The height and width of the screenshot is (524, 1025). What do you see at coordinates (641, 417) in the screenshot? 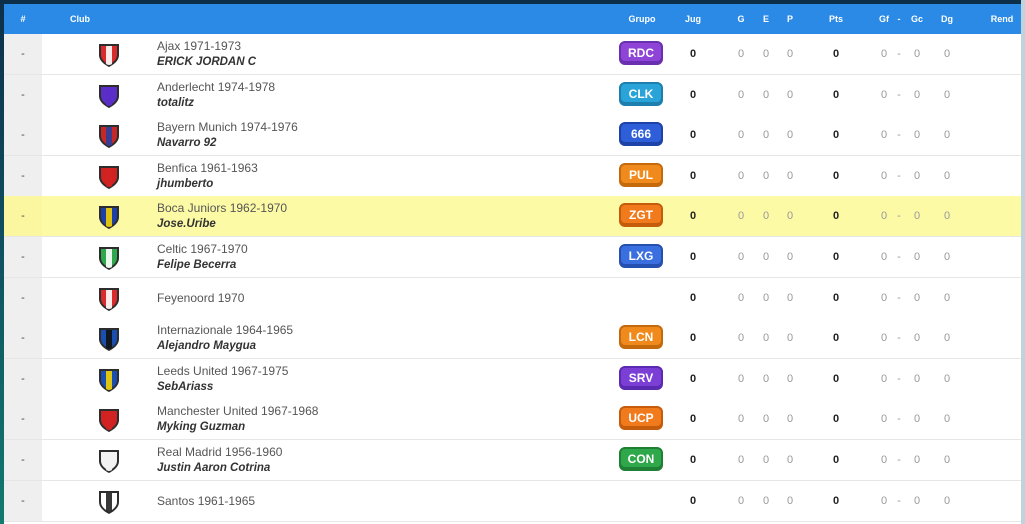
I see `group-badge: UCP` at bounding box center [641, 417].